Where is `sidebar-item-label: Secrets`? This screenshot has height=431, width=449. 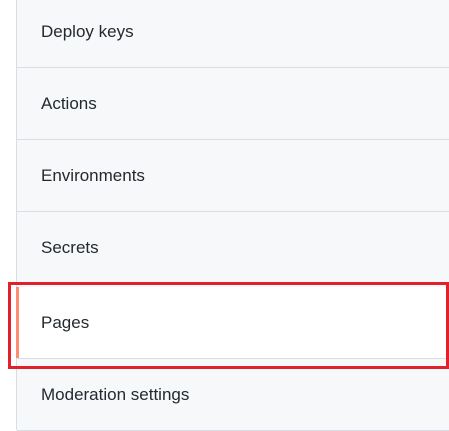
sidebar-item-label: Secrets is located at coordinates (70, 247).